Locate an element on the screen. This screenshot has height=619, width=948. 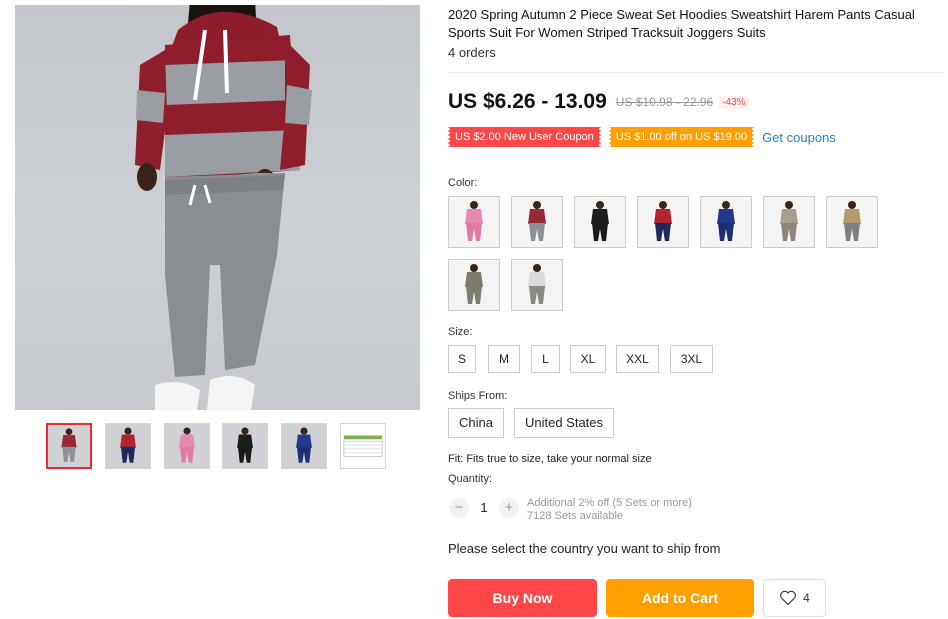
size-option-l: L is located at coordinates (545, 359).